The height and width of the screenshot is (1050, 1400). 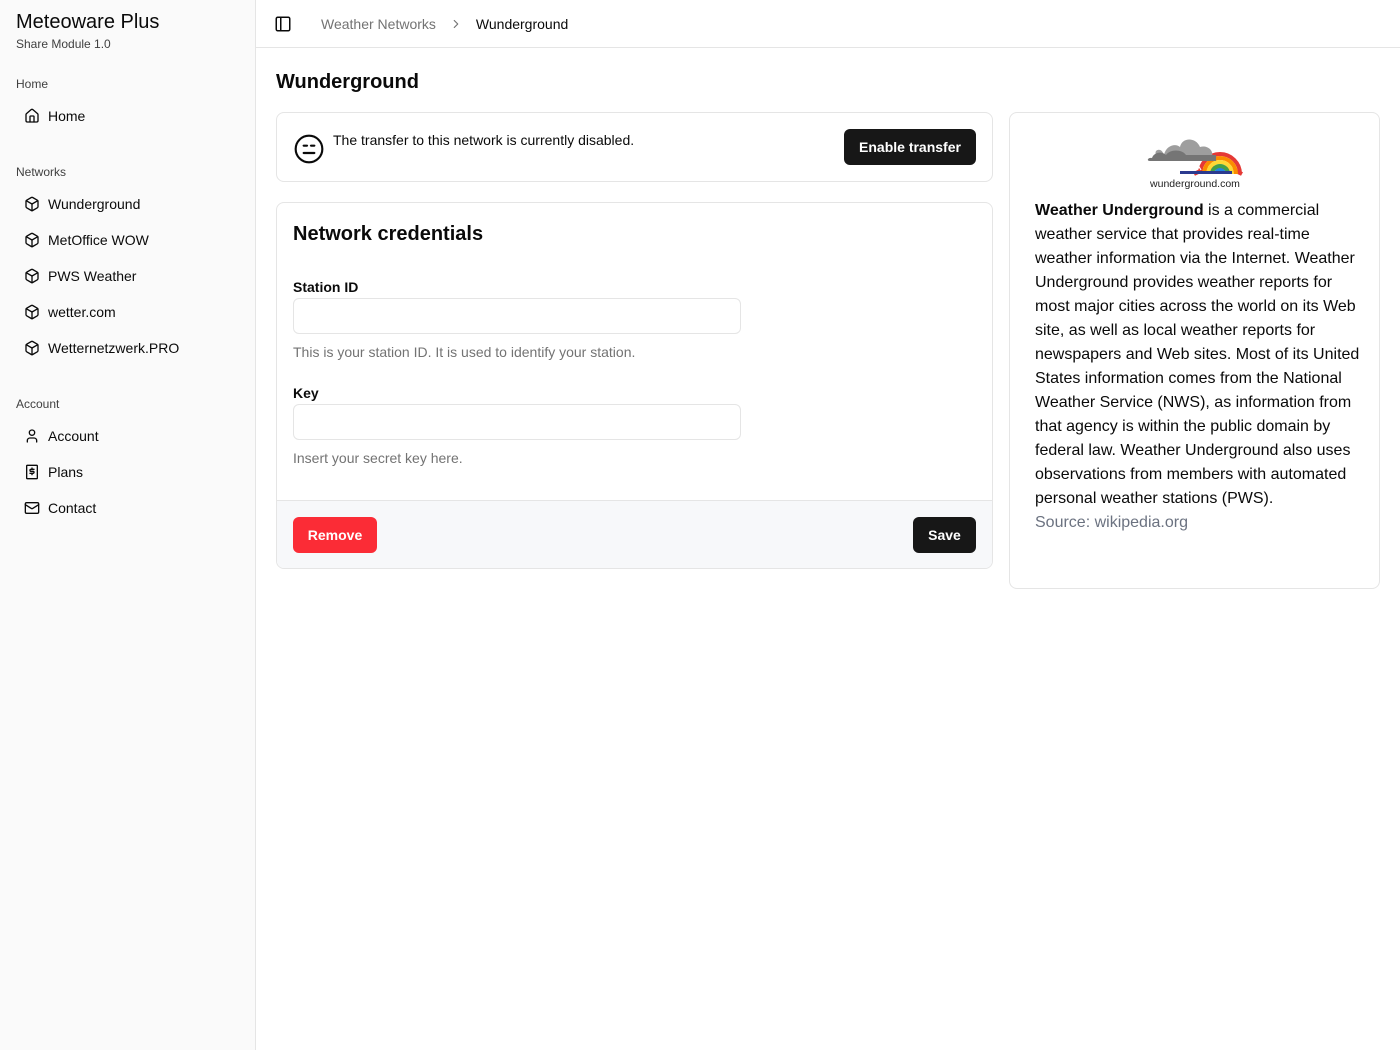 I want to click on sidebar-item-label: Contact, so click(x=72, y=508).